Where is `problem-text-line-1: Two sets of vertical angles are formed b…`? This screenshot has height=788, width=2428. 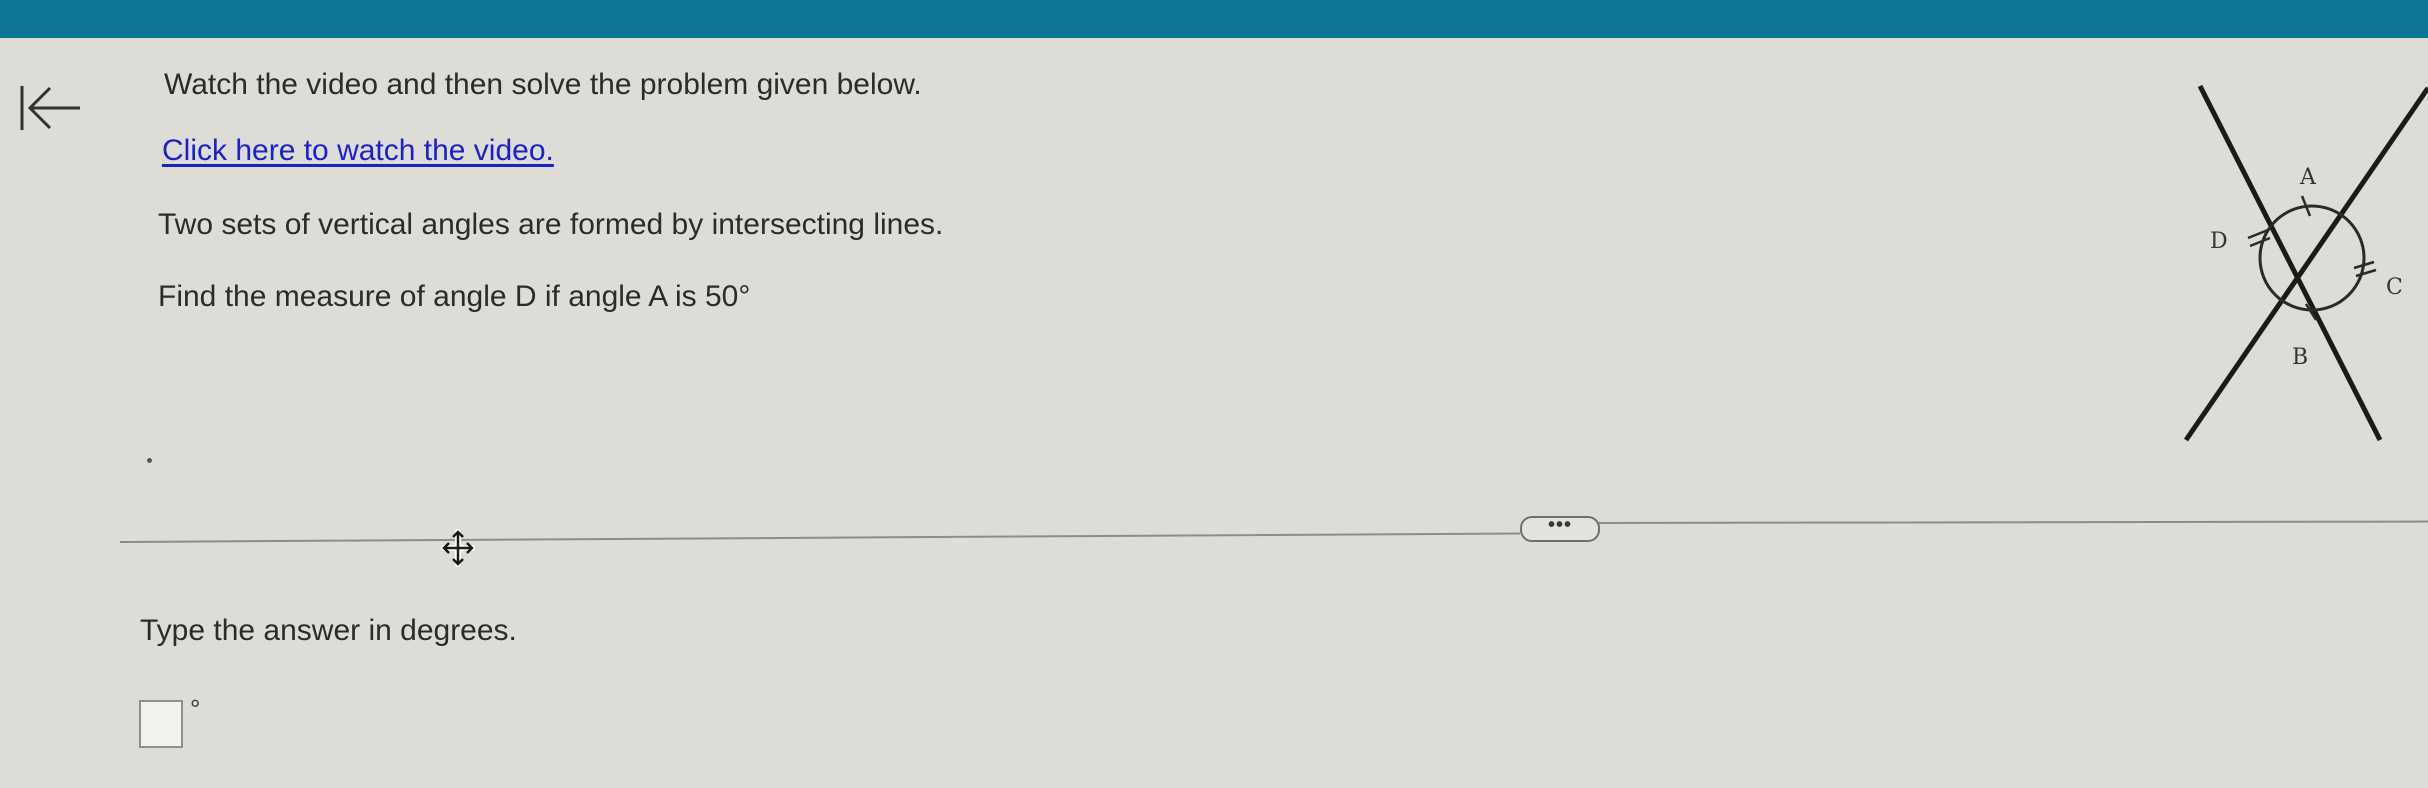
problem-text-line-1: Two sets of vertical angles are formed b… is located at coordinates (551, 224).